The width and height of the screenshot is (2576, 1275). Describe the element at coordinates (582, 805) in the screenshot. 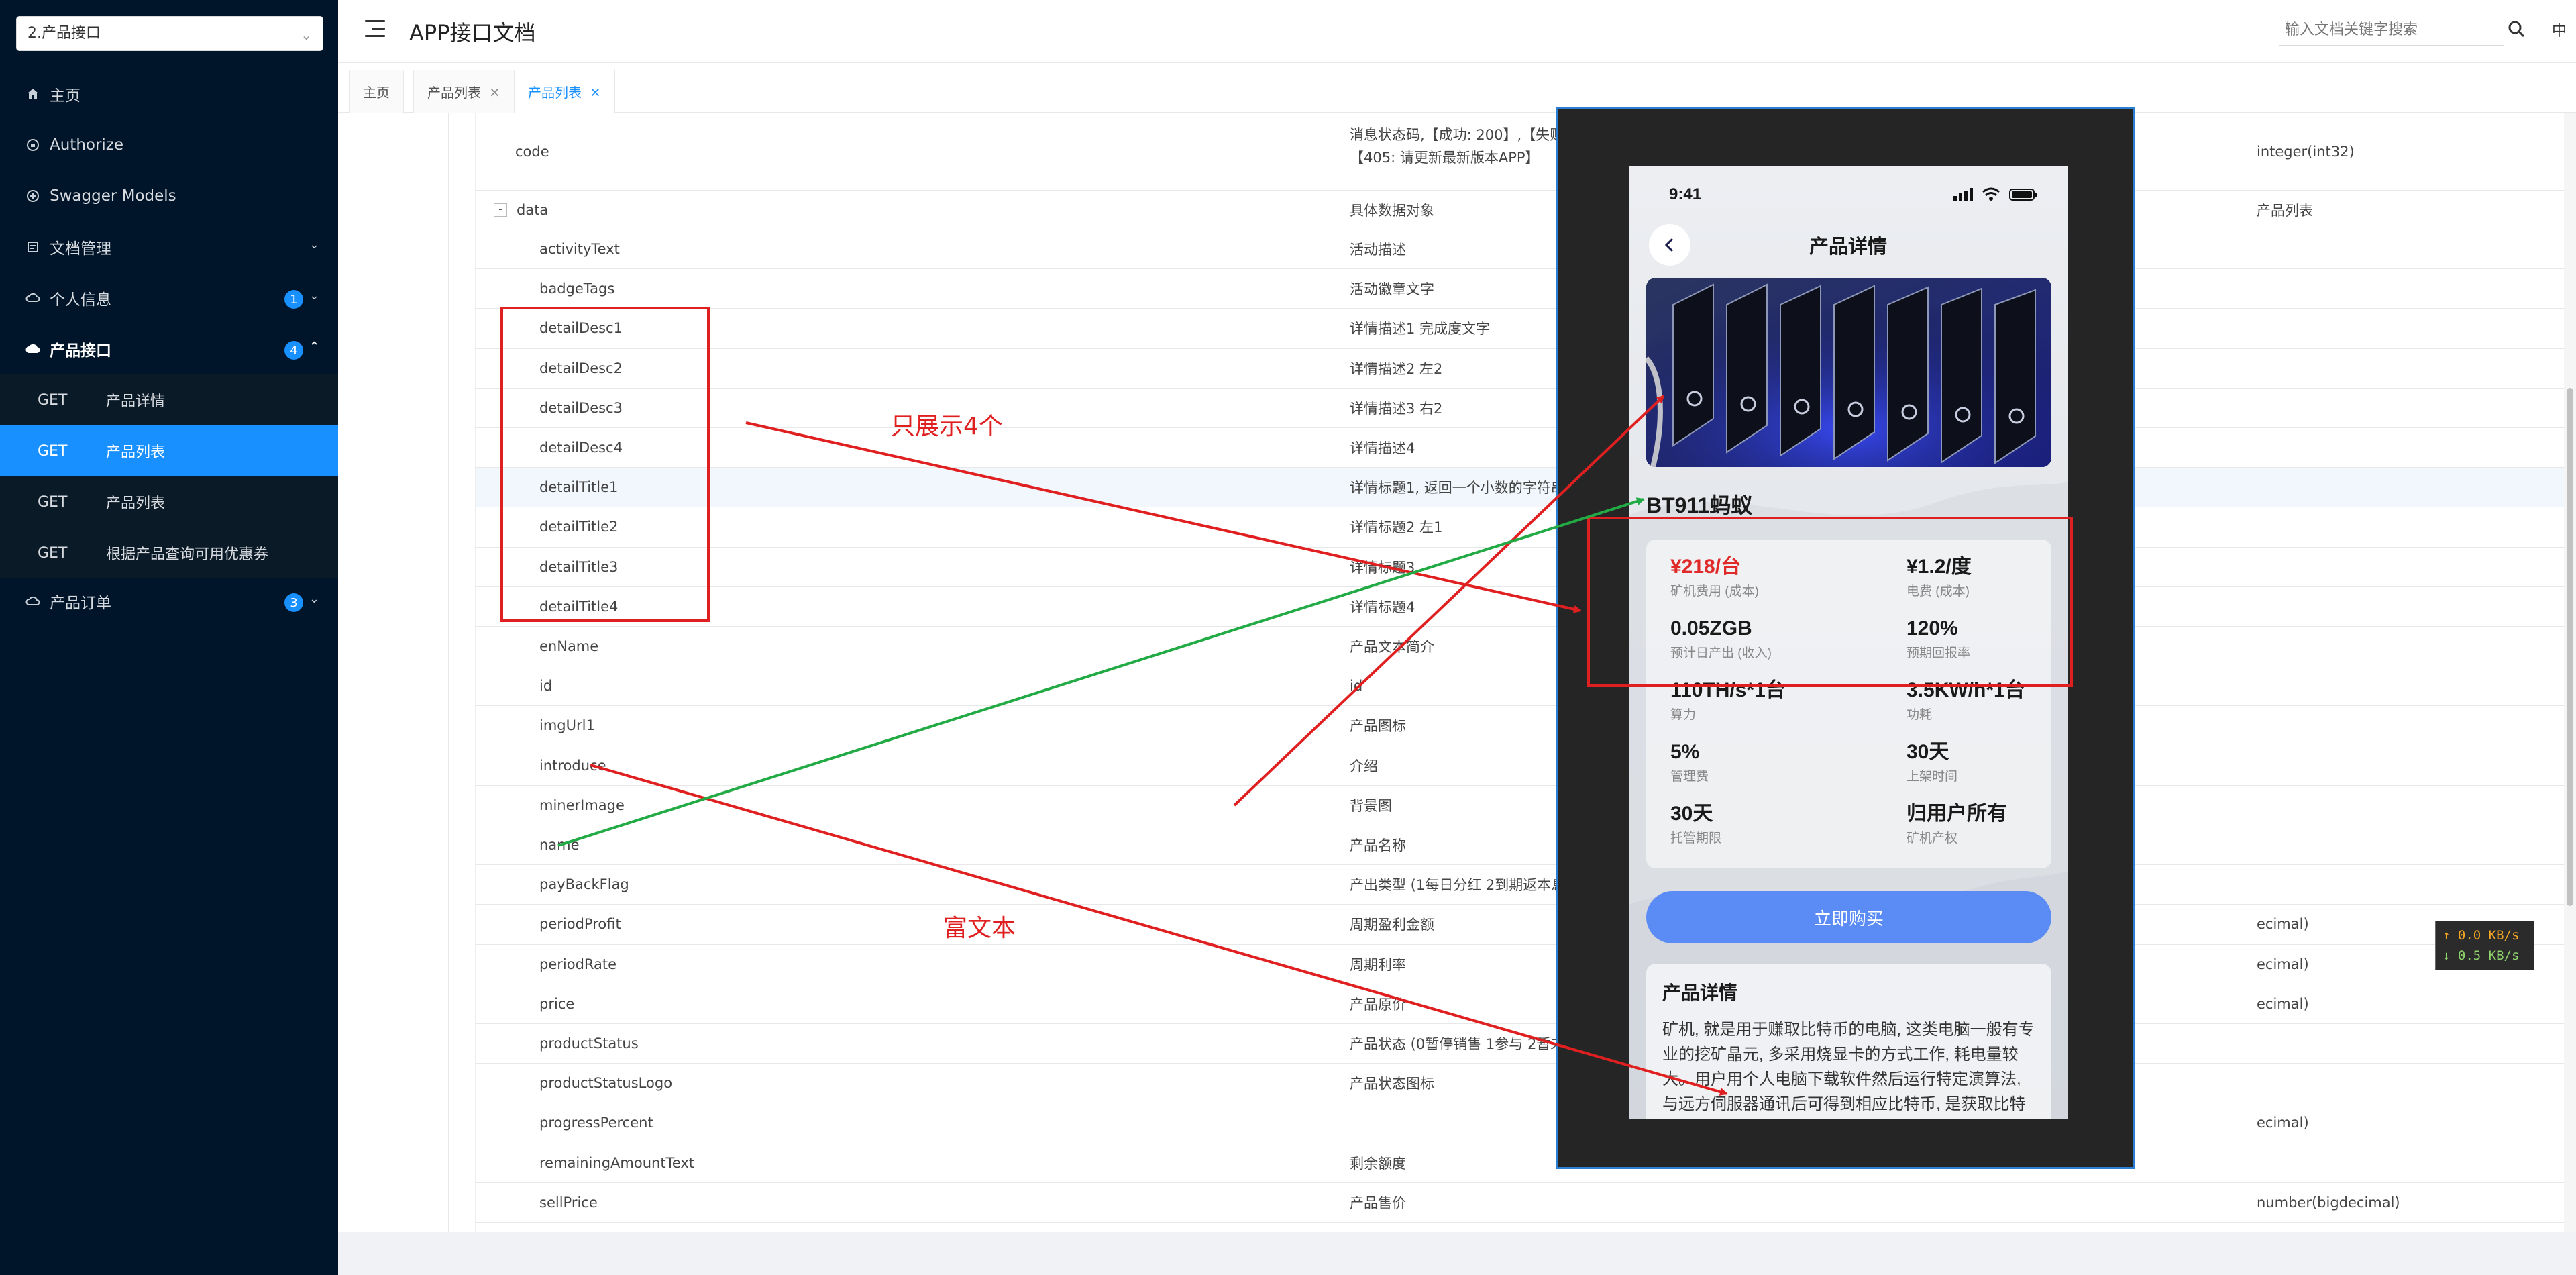

I see `field-name: minerImage` at that location.